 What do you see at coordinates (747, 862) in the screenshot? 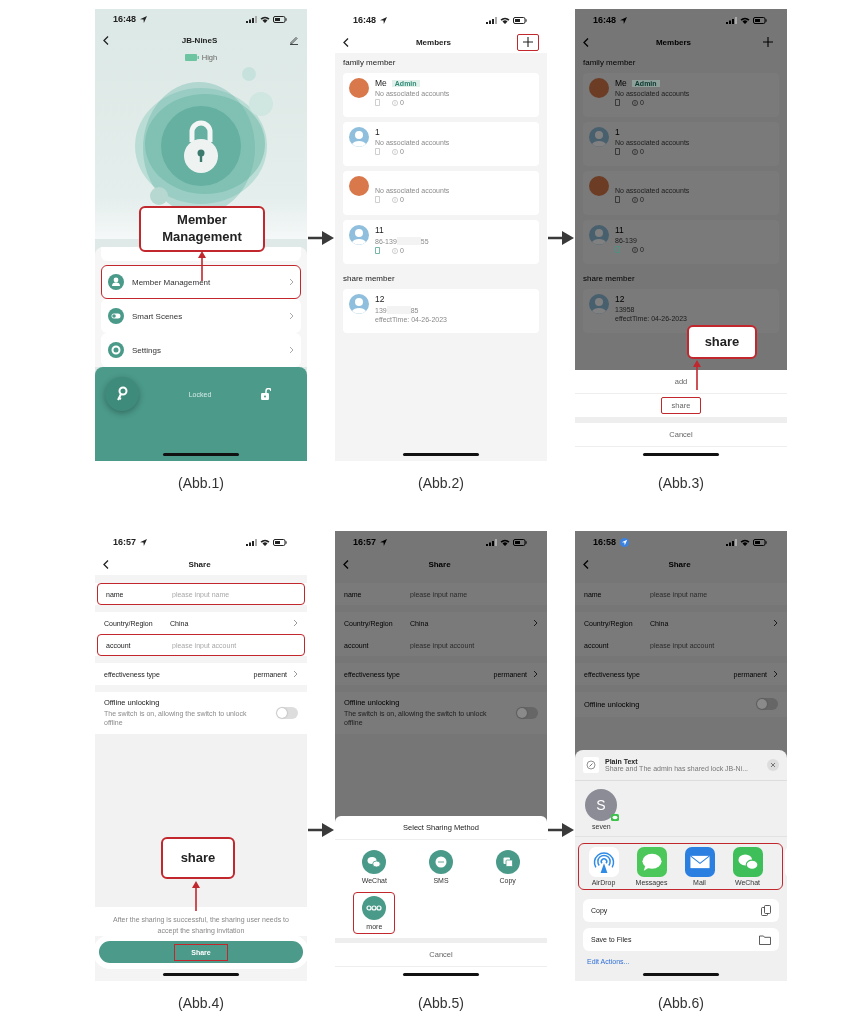
I see `chat-bubbles-icon` at bounding box center [747, 862].